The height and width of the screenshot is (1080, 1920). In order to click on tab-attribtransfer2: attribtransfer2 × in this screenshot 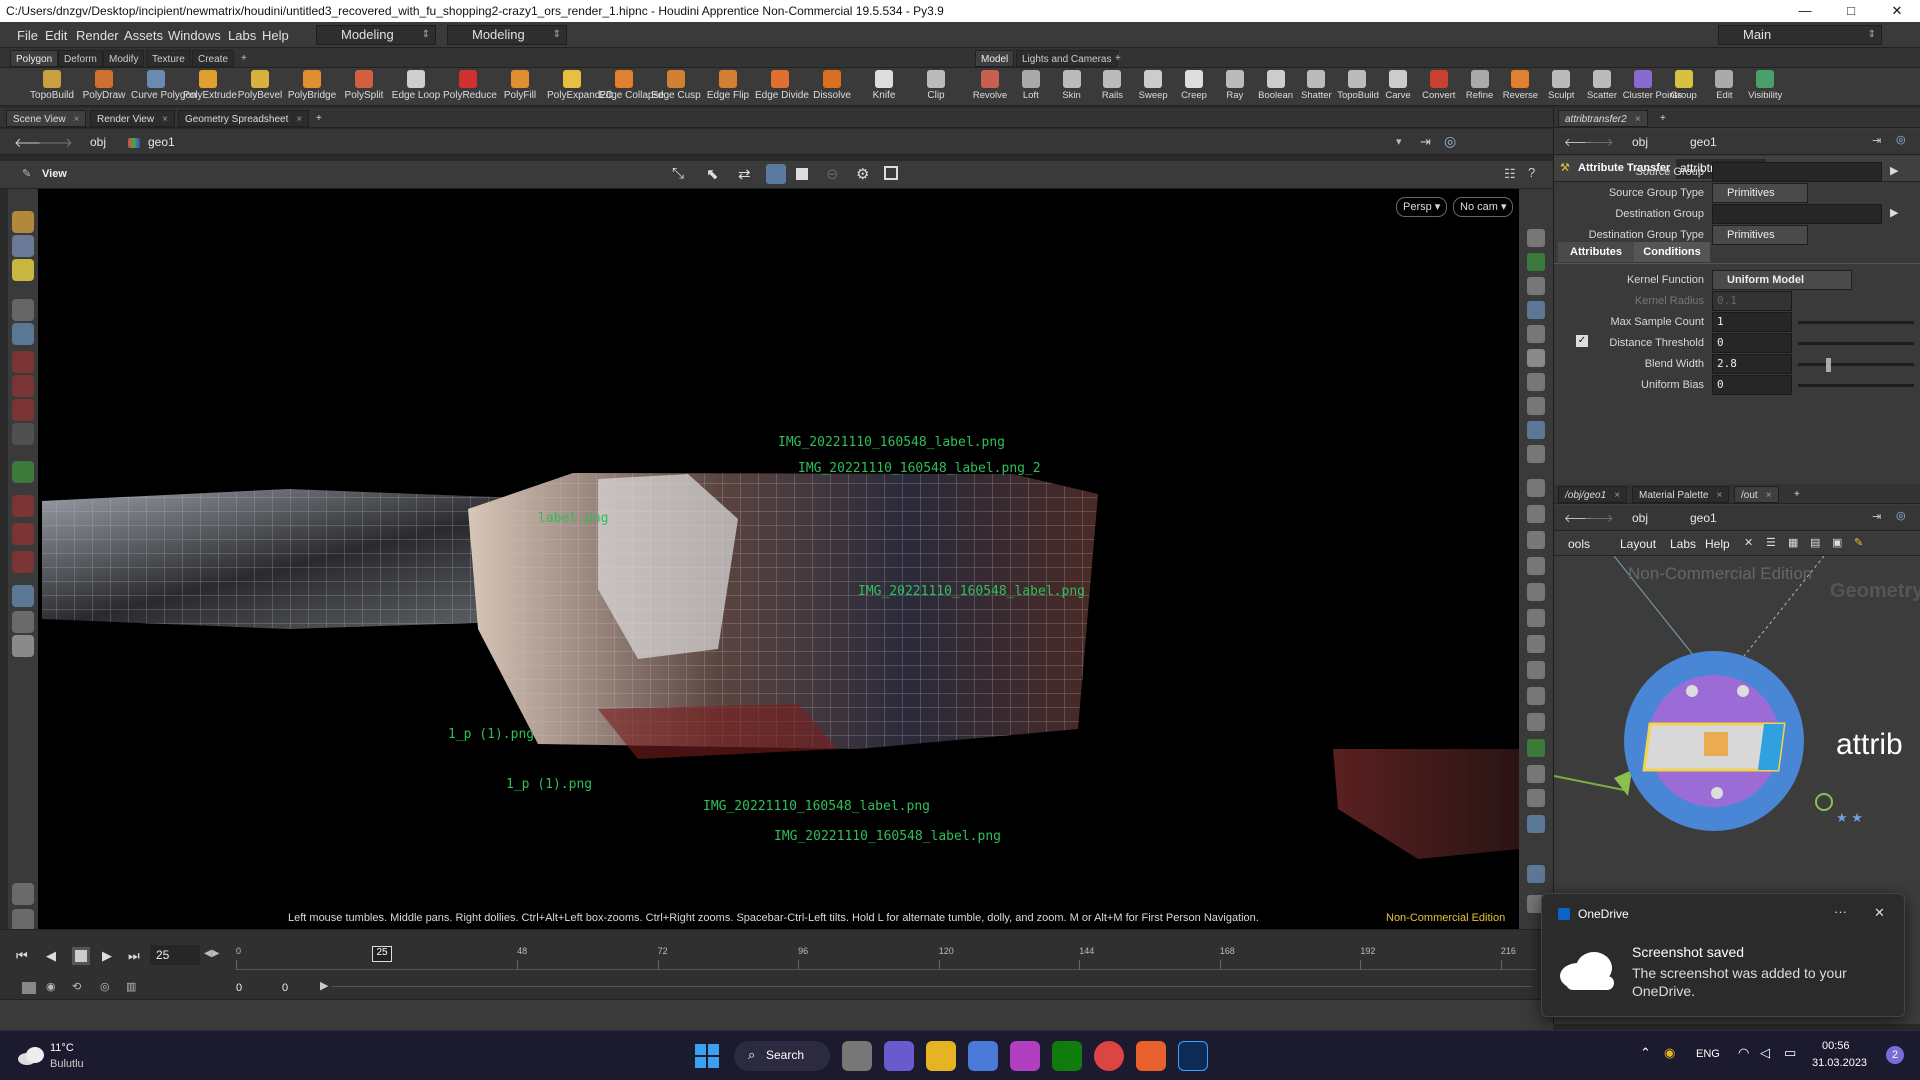, I will do `click(1603, 118)`.